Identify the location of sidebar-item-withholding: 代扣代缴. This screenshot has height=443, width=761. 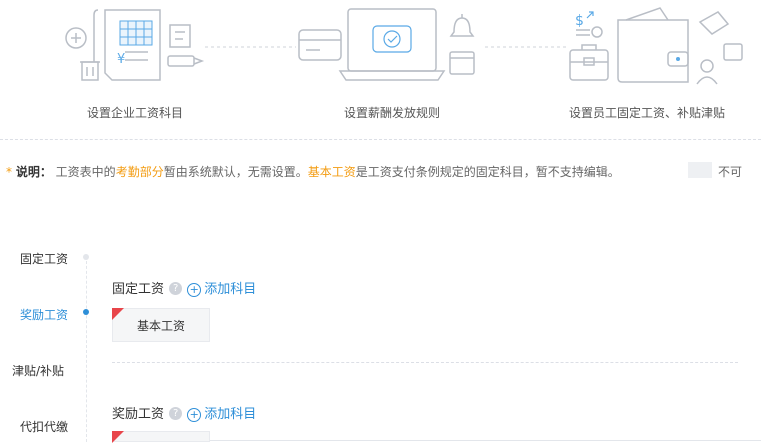
(44, 426).